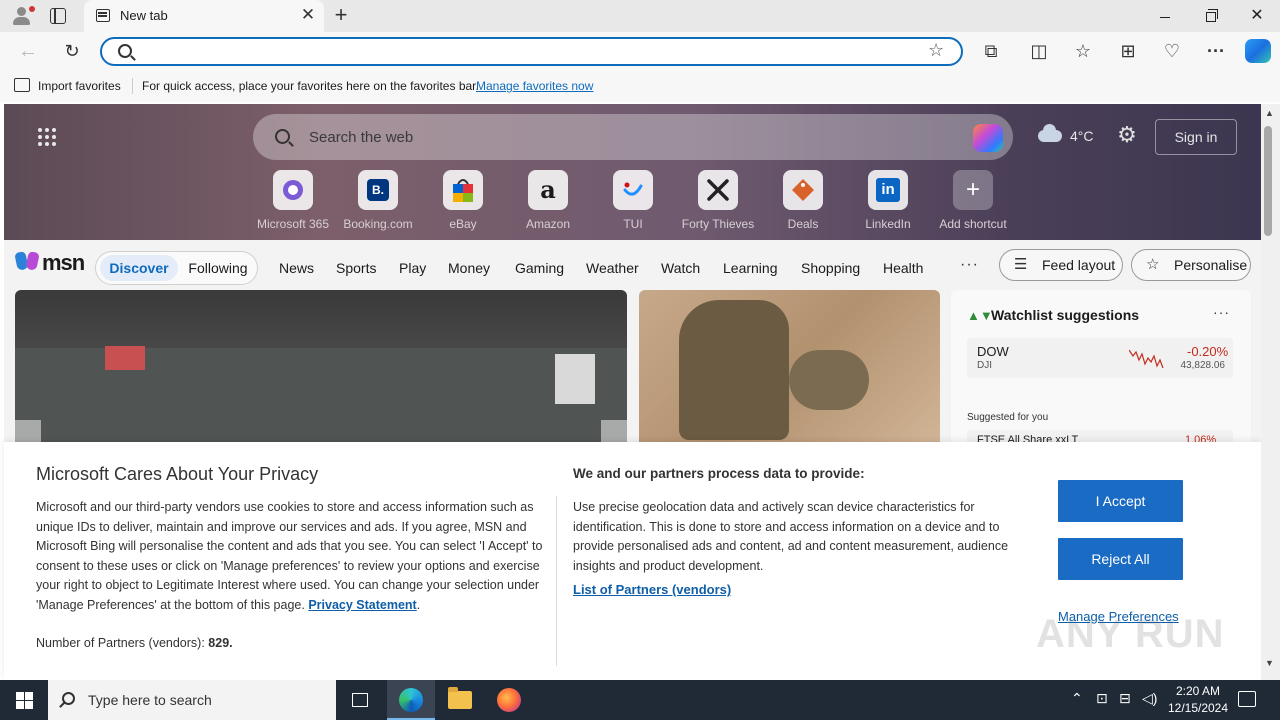 The image size is (1280, 720). I want to click on nav-item-money: Money, so click(469, 268).